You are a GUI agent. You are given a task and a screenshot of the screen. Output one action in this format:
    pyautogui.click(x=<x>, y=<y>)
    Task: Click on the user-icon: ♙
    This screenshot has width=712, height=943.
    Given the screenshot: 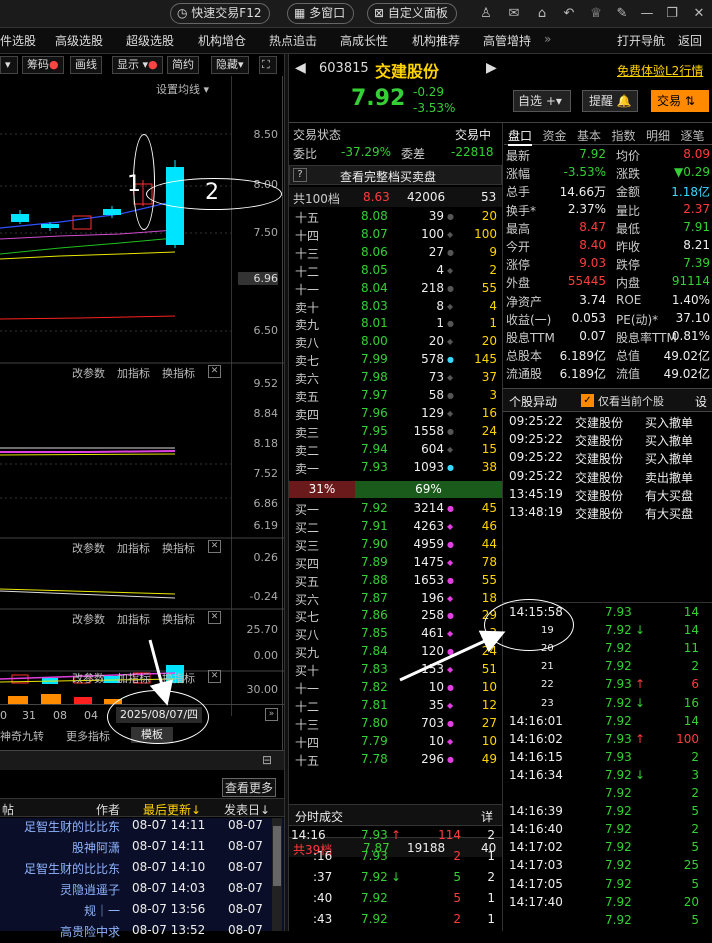 What is the action you would take?
    pyautogui.click(x=486, y=14)
    